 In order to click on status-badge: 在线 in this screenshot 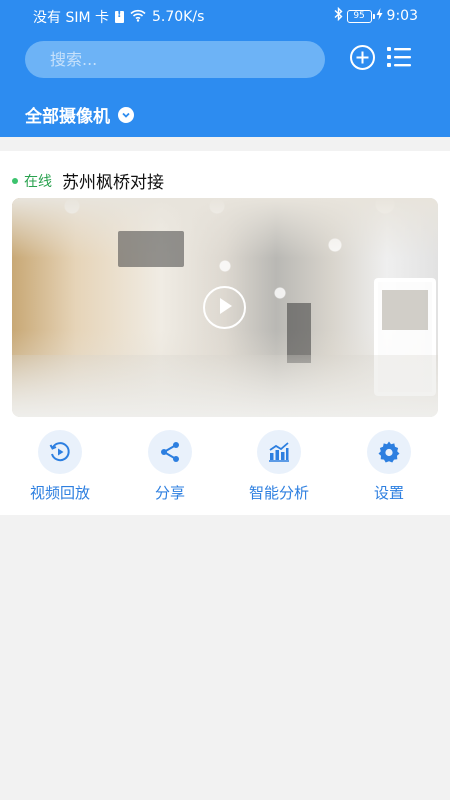, I will do `click(38, 181)`.